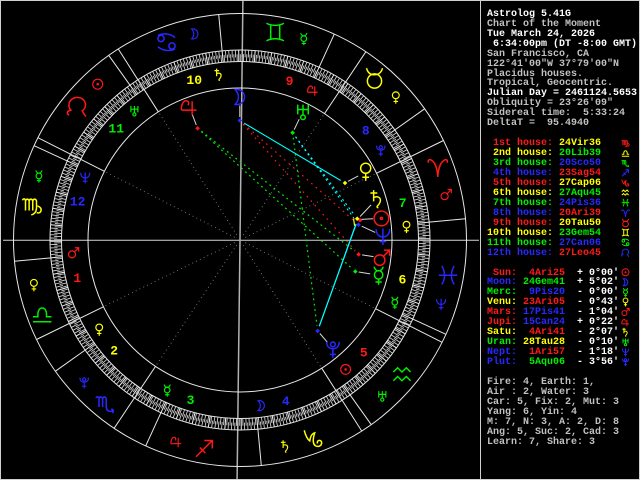 Image resolution: width=640 pixels, height=480 pixels. I want to click on svg-text: 11, so click(116, 128).